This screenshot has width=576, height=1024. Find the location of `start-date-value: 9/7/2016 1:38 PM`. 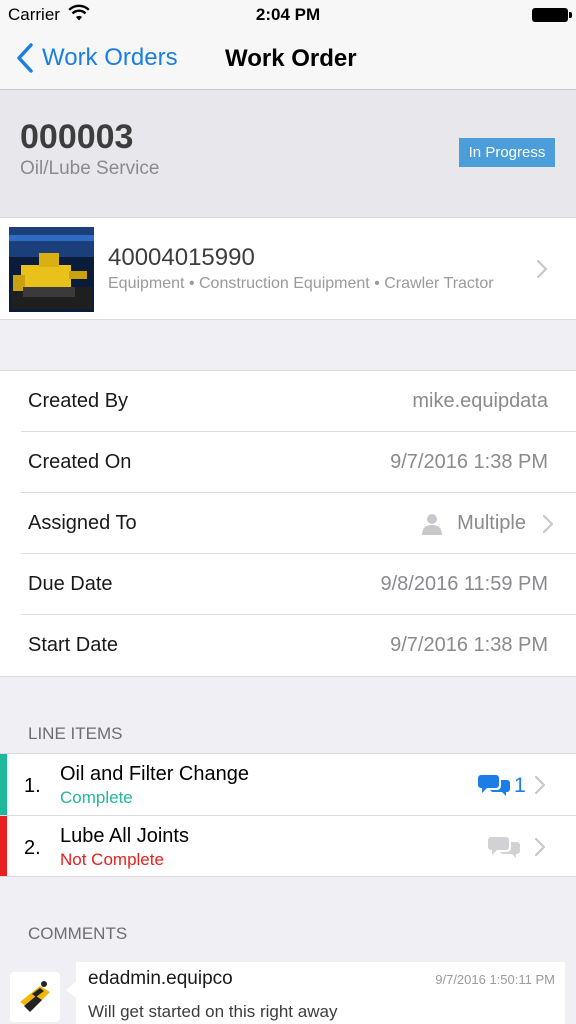

start-date-value: 9/7/2016 1:38 PM is located at coordinates (469, 645).